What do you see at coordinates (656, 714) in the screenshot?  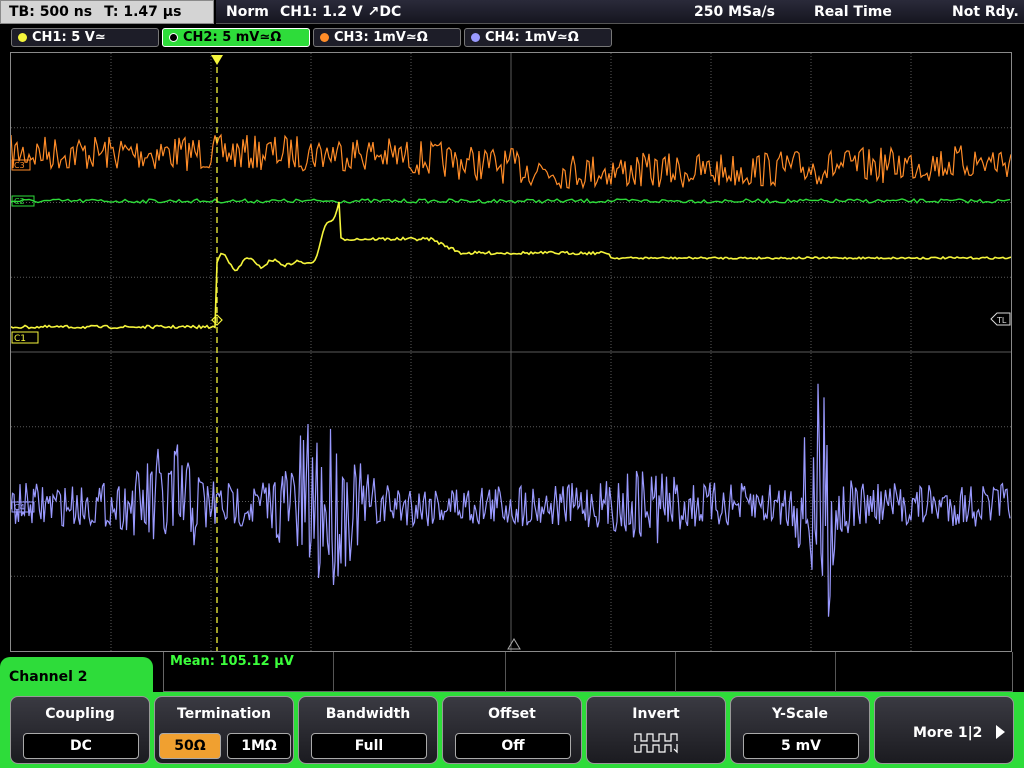 I see `invert-title: Invert` at bounding box center [656, 714].